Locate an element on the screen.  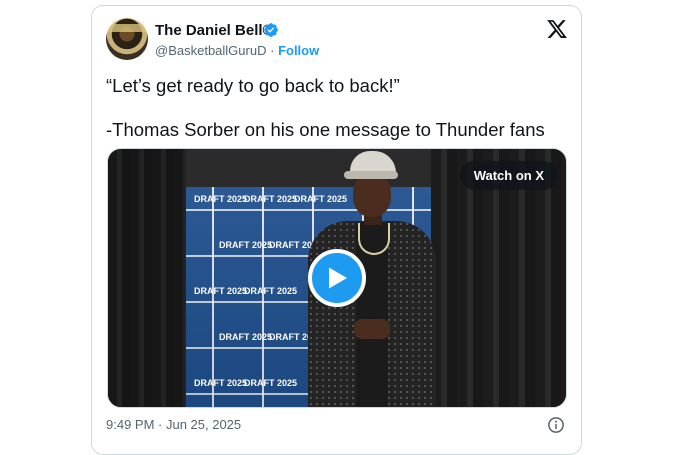
watch-on-x-button: Watch on X is located at coordinates (508, 175).